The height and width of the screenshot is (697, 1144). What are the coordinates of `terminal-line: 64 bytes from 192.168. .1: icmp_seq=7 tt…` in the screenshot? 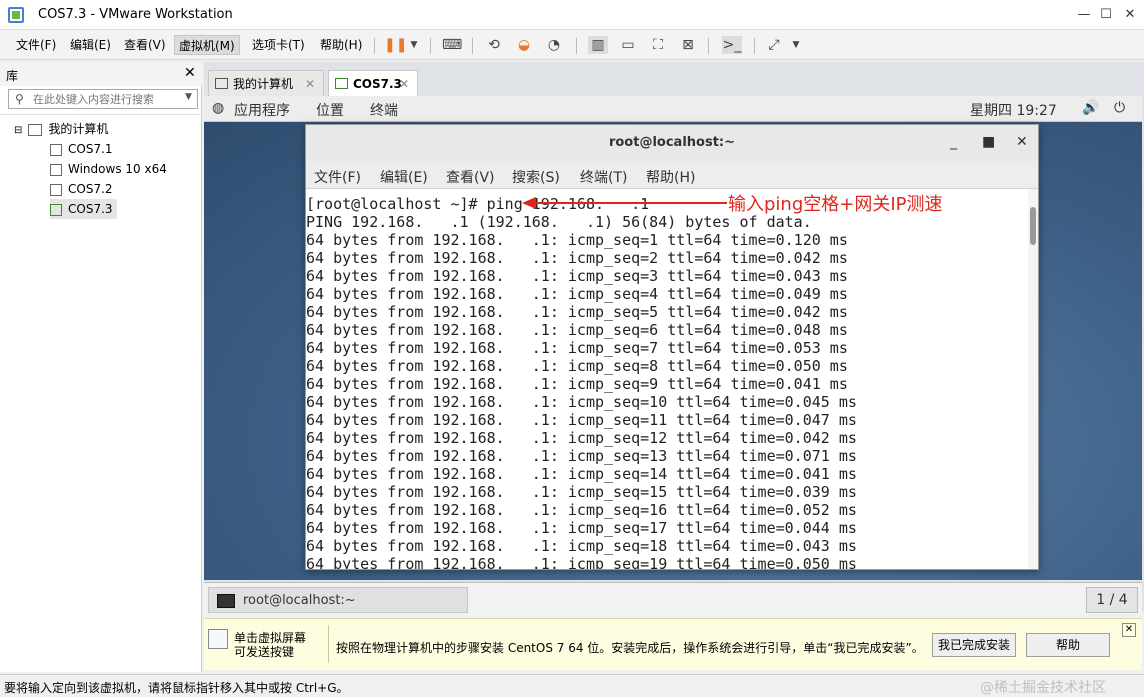 It's located at (577, 348).